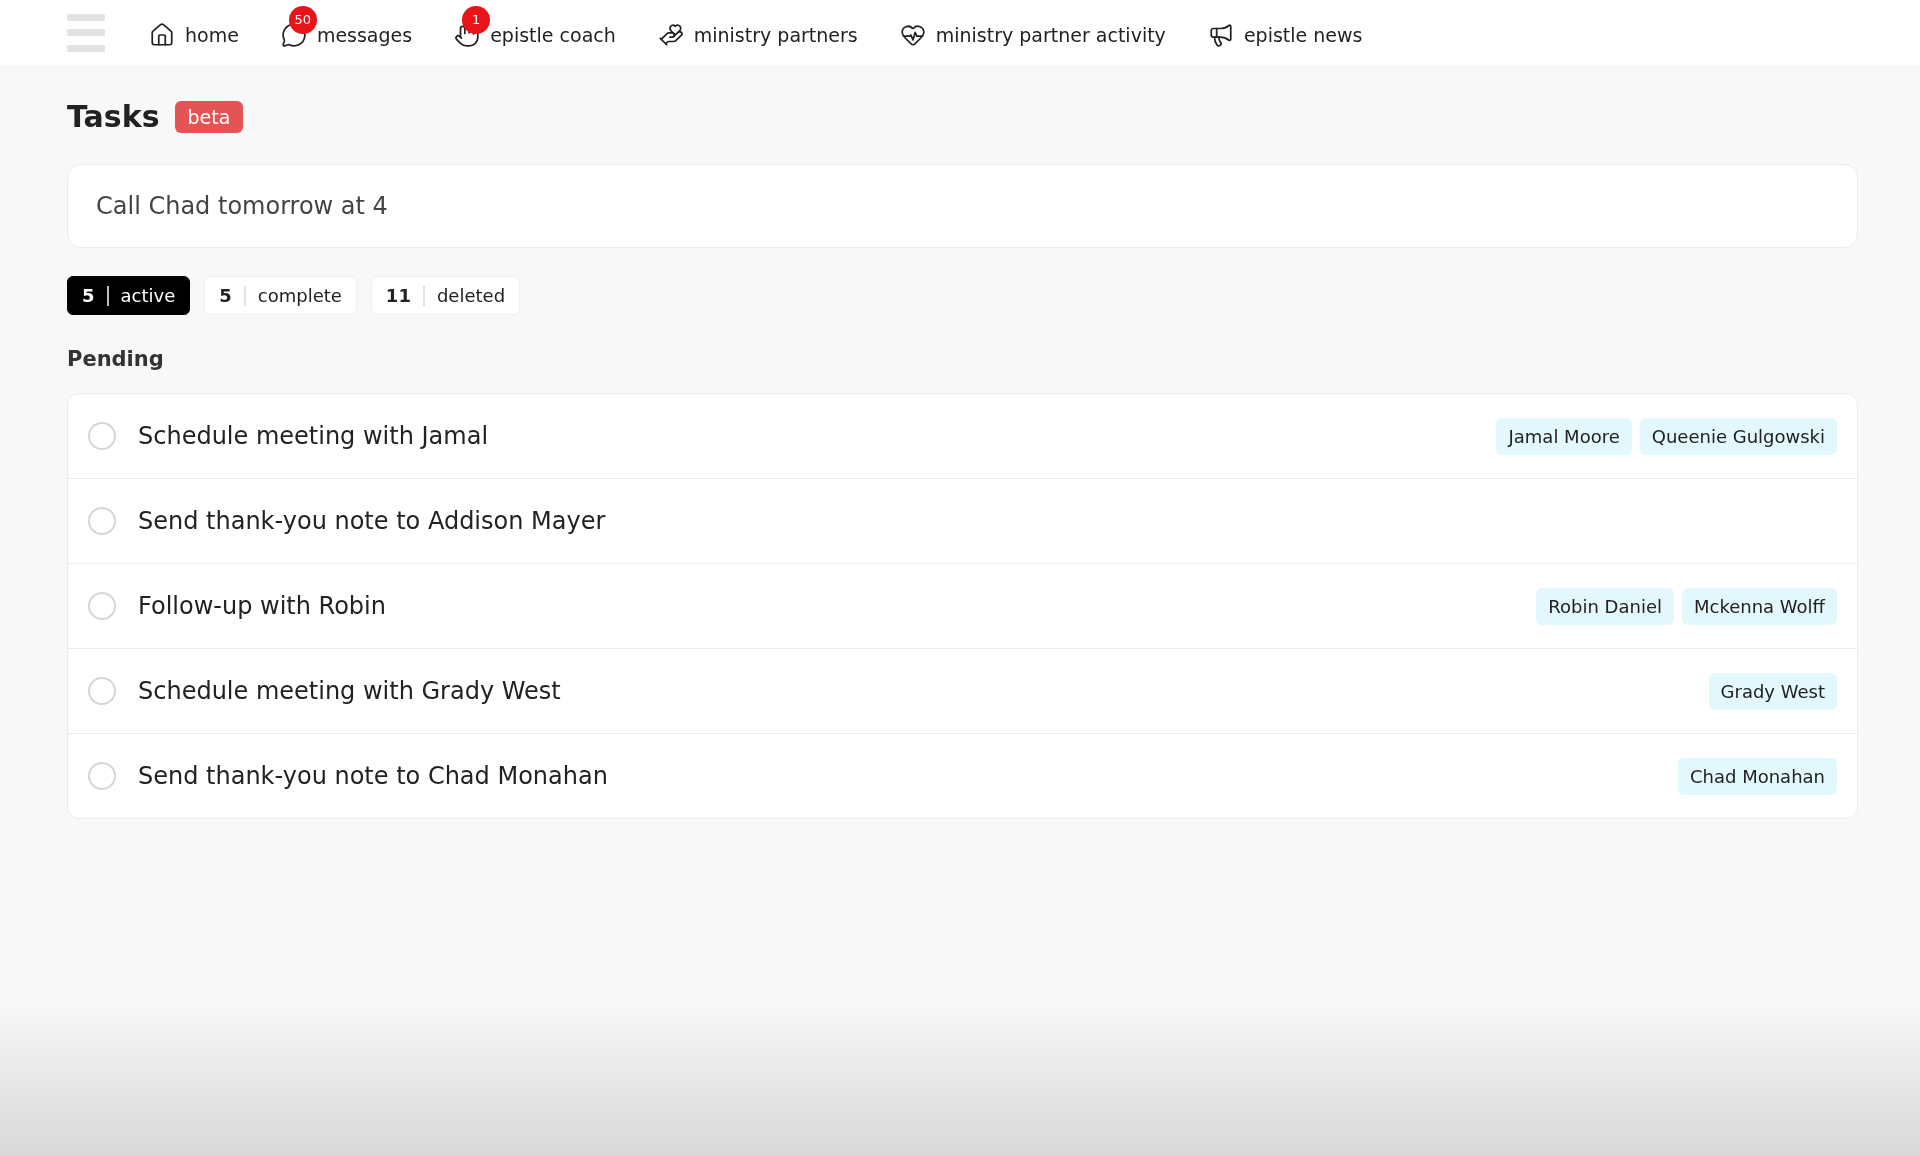 This screenshot has height=1156, width=1920. Describe the element at coordinates (1564, 436) in the screenshot. I see `person-tag: Jamal Moore` at that location.